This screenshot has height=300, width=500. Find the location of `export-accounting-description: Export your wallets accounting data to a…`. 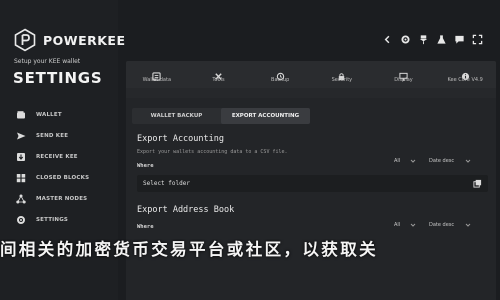

export-accounting-description: Export your wallets accounting data to a… is located at coordinates (212, 152).